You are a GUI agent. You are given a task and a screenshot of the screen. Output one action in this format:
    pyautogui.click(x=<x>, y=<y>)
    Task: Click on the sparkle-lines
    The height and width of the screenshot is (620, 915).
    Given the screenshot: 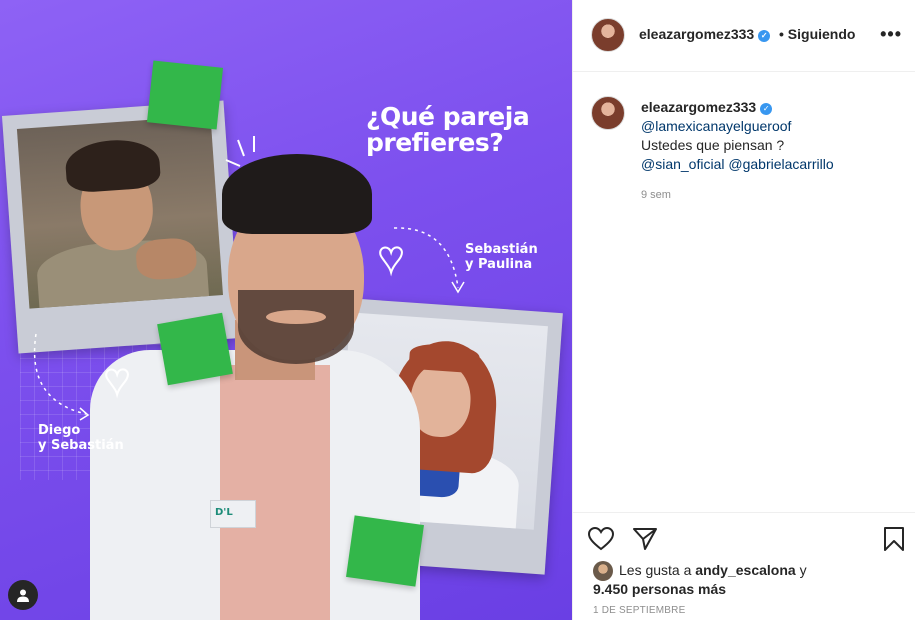 What is the action you would take?
    pyautogui.click(x=240, y=151)
    